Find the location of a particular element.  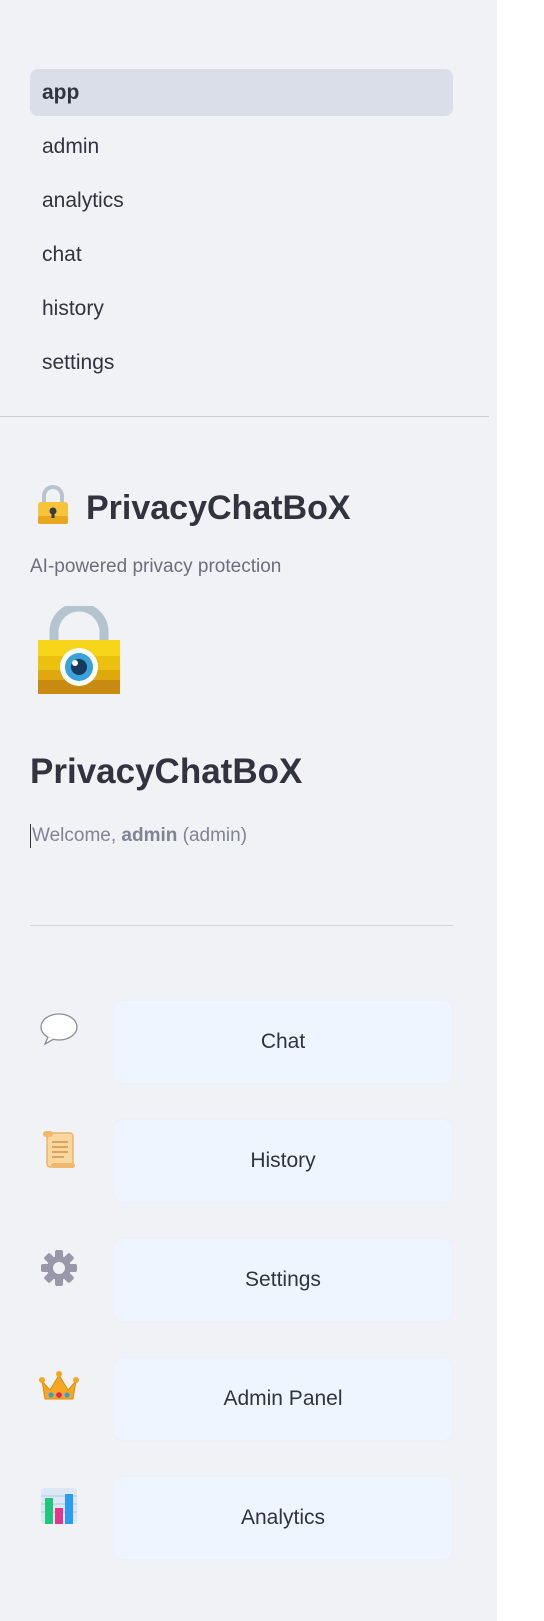

lock-icon is located at coordinates (53, 507).